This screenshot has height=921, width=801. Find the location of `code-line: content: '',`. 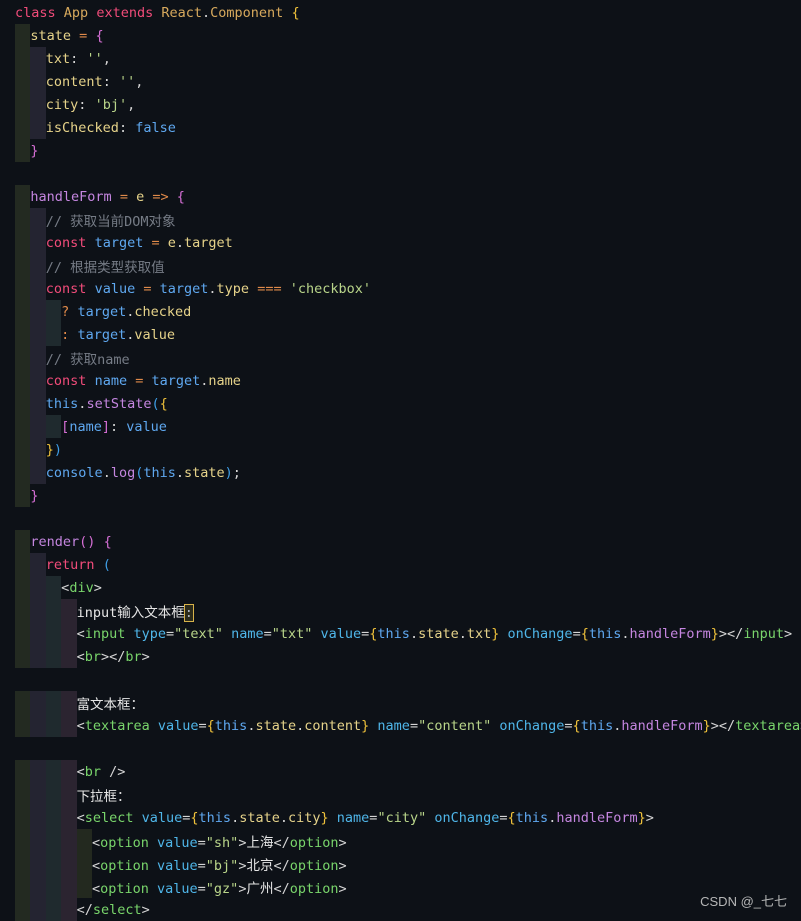

code-line: content: '', is located at coordinates (400, 81).